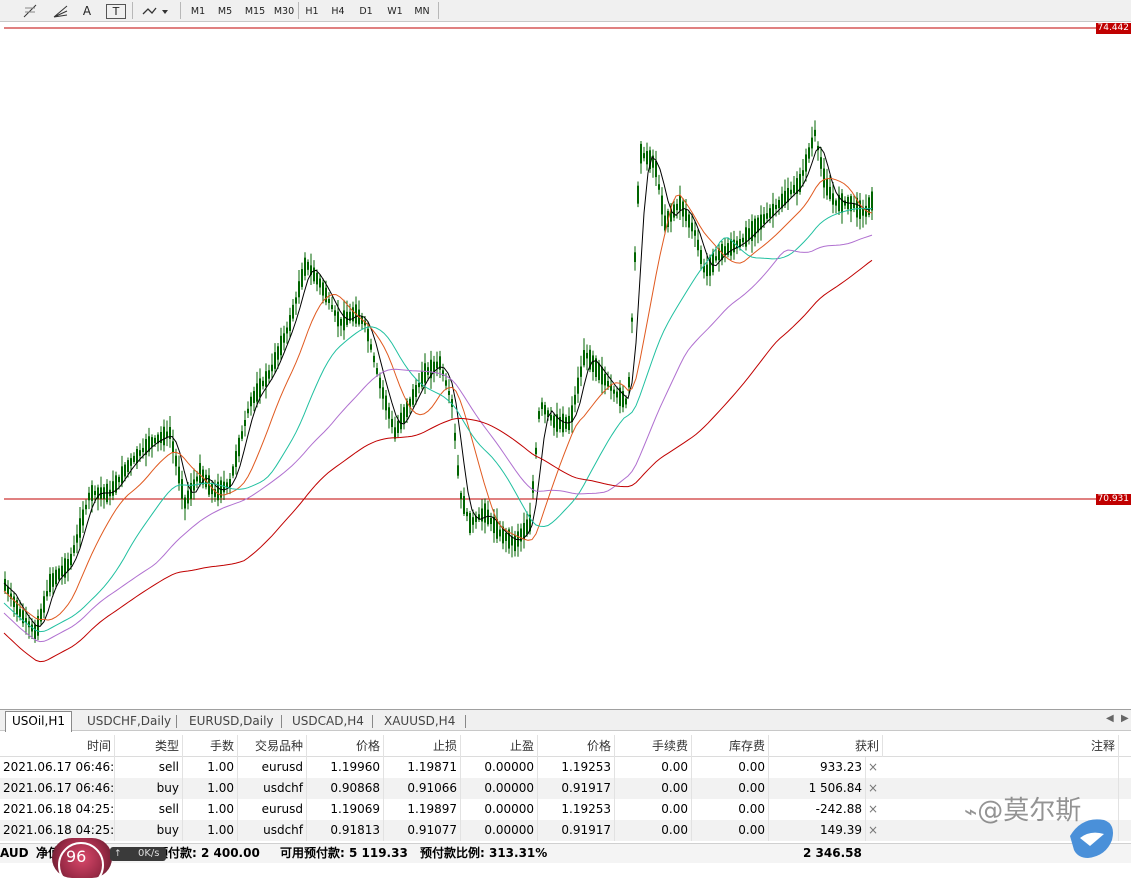  What do you see at coordinates (284, 10) in the screenshot?
I see `timeframe-m30: M30` at bounding box center [284, 10].